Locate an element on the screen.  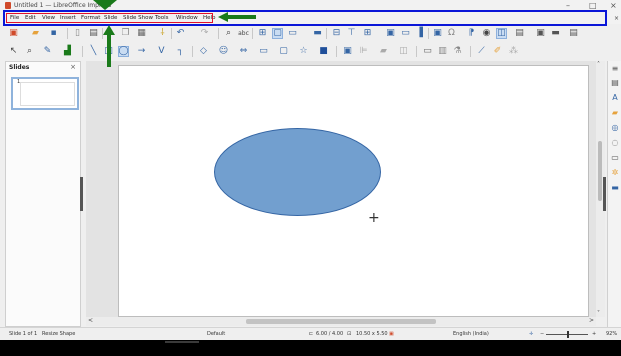
zoom-level: 92% is located at coordinates (611, 334).